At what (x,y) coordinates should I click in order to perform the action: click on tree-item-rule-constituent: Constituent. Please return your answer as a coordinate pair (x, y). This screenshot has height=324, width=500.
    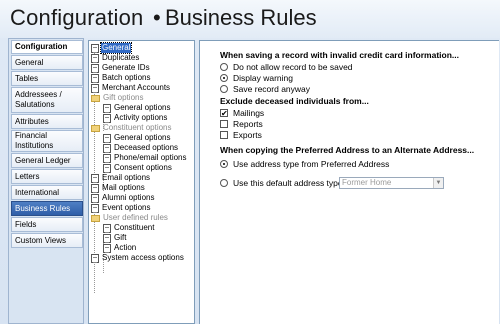
    Looking at the image, I should click on (129, 228).